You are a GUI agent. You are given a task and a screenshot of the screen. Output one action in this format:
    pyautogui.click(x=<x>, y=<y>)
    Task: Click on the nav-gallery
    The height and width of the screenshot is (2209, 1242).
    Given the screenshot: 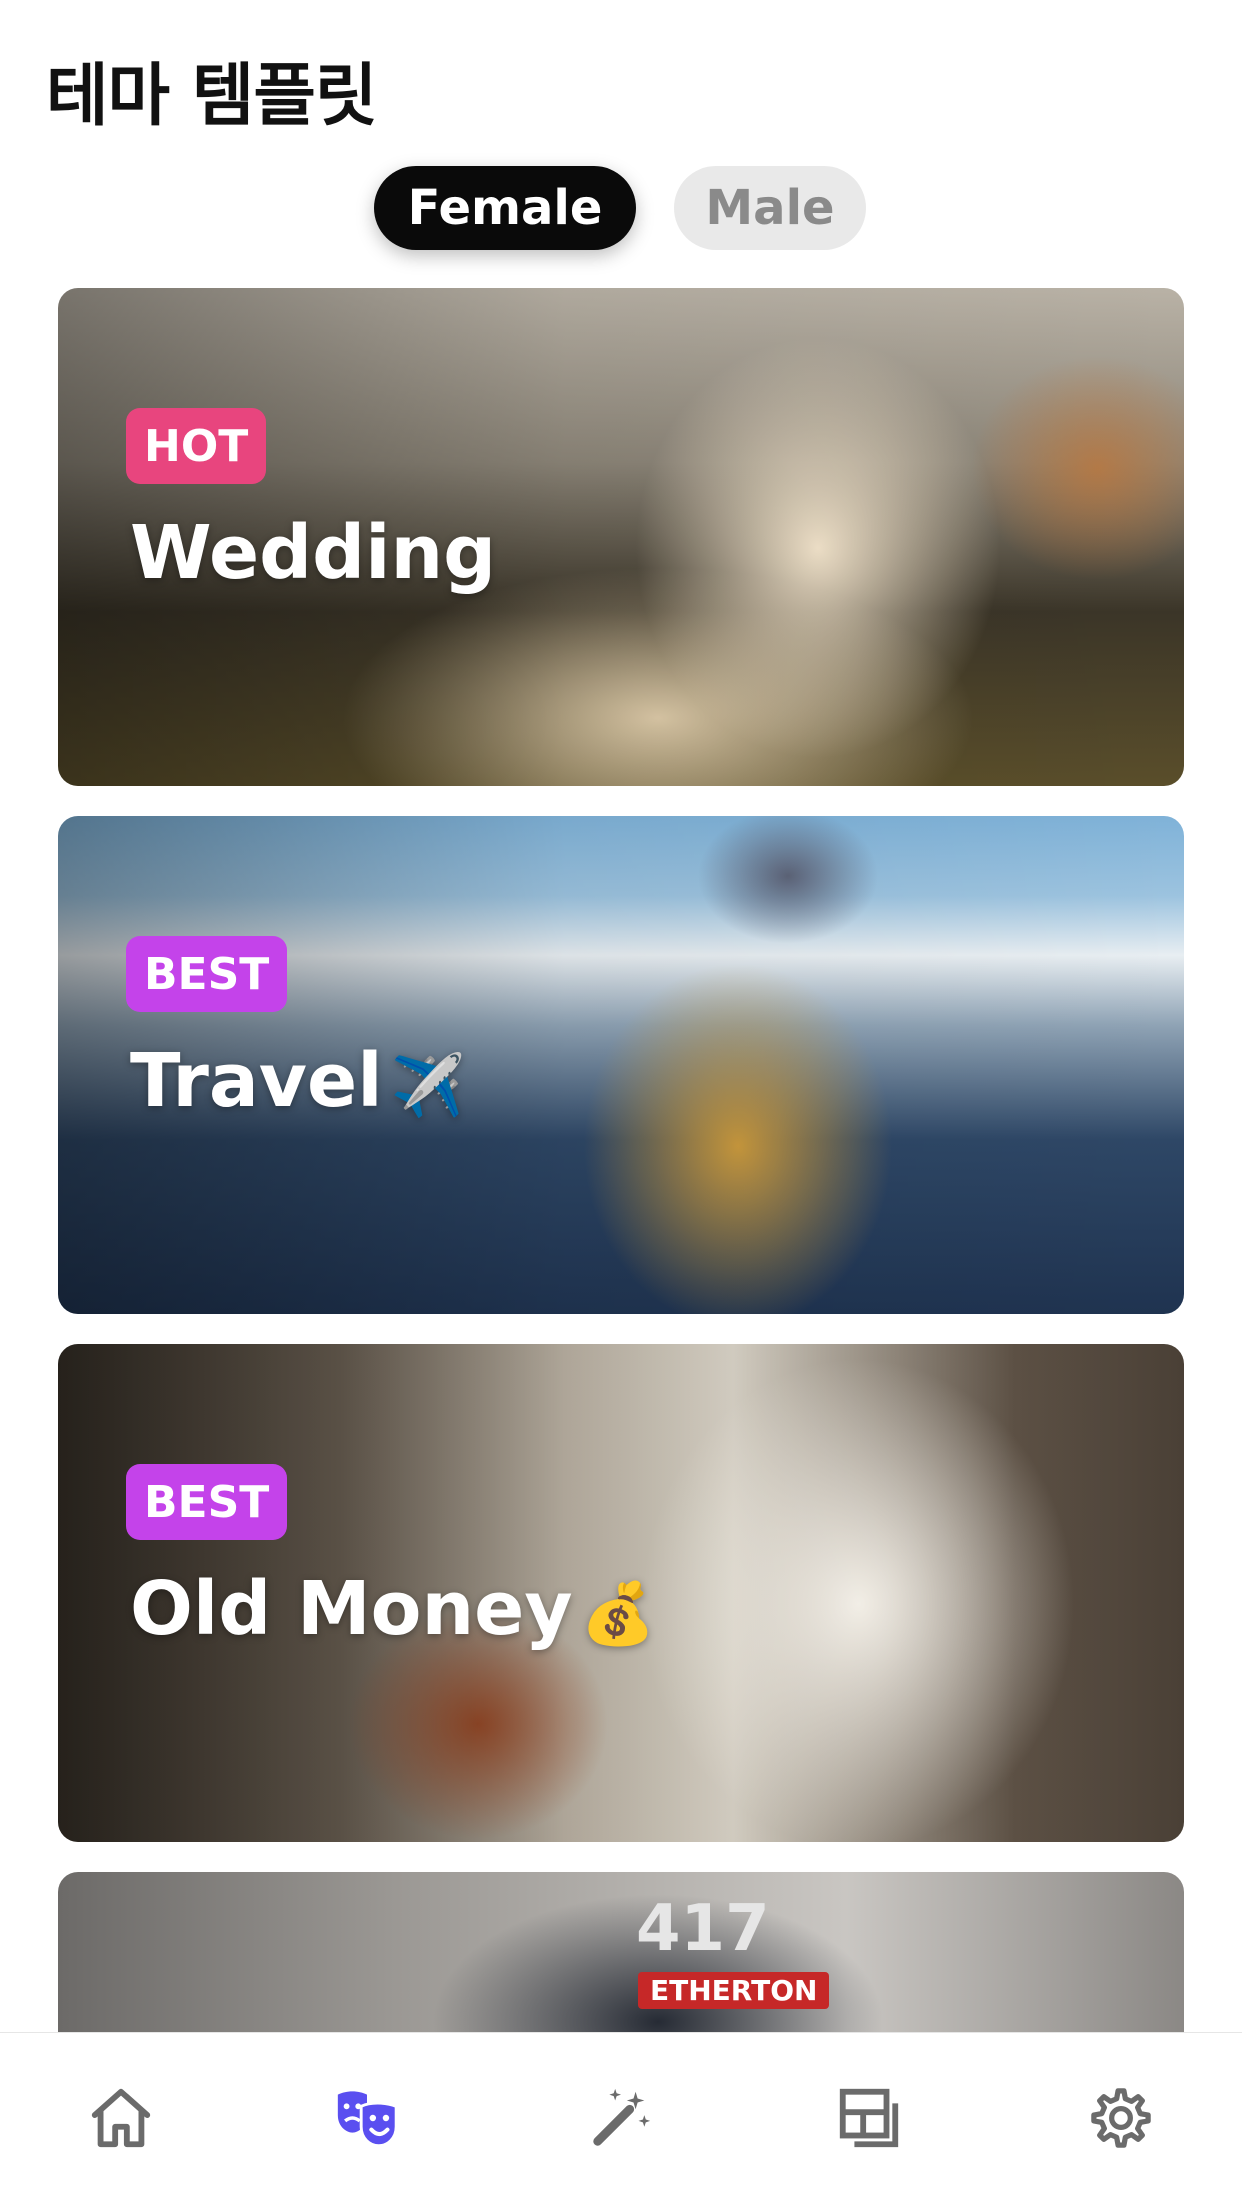 What is the action you would take?
    pyautogui.click(x=869, y=2118)
    